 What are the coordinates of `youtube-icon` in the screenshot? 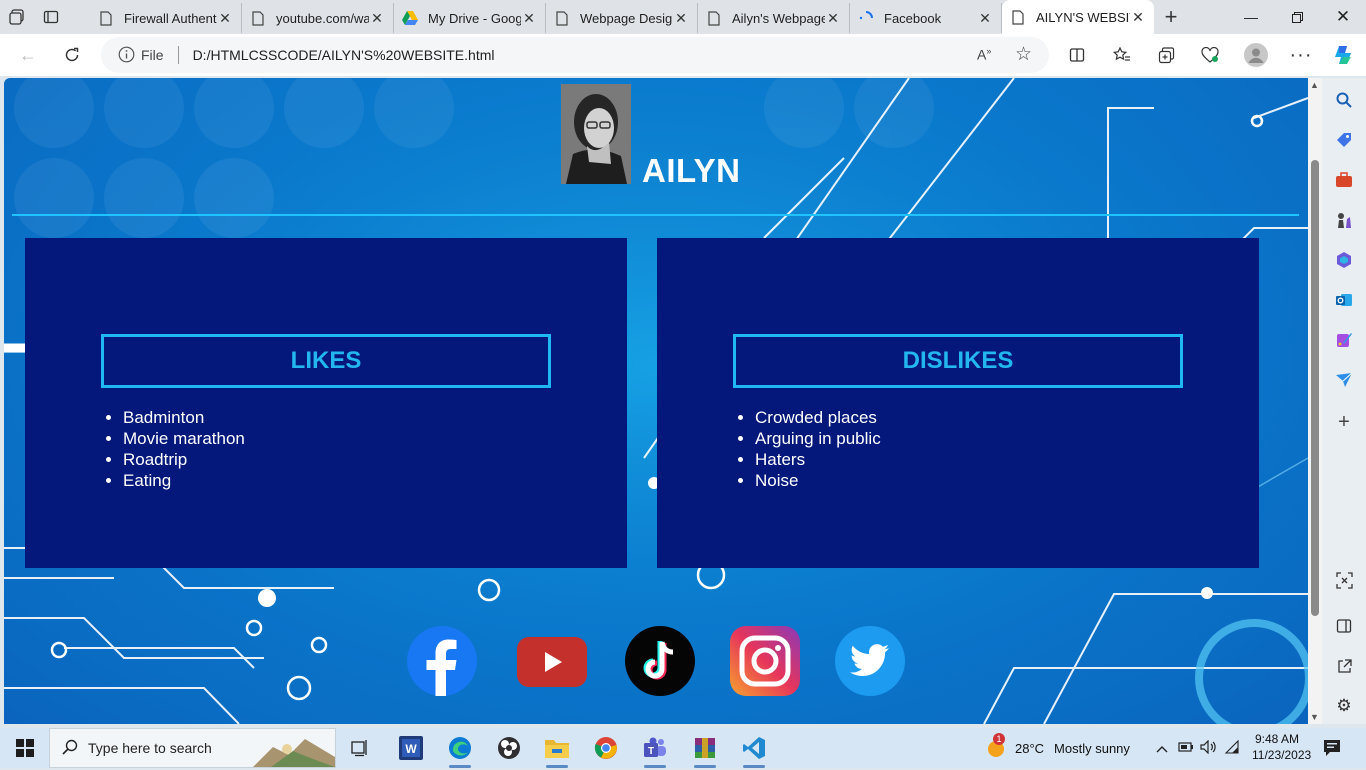 It's located at (552, 662).